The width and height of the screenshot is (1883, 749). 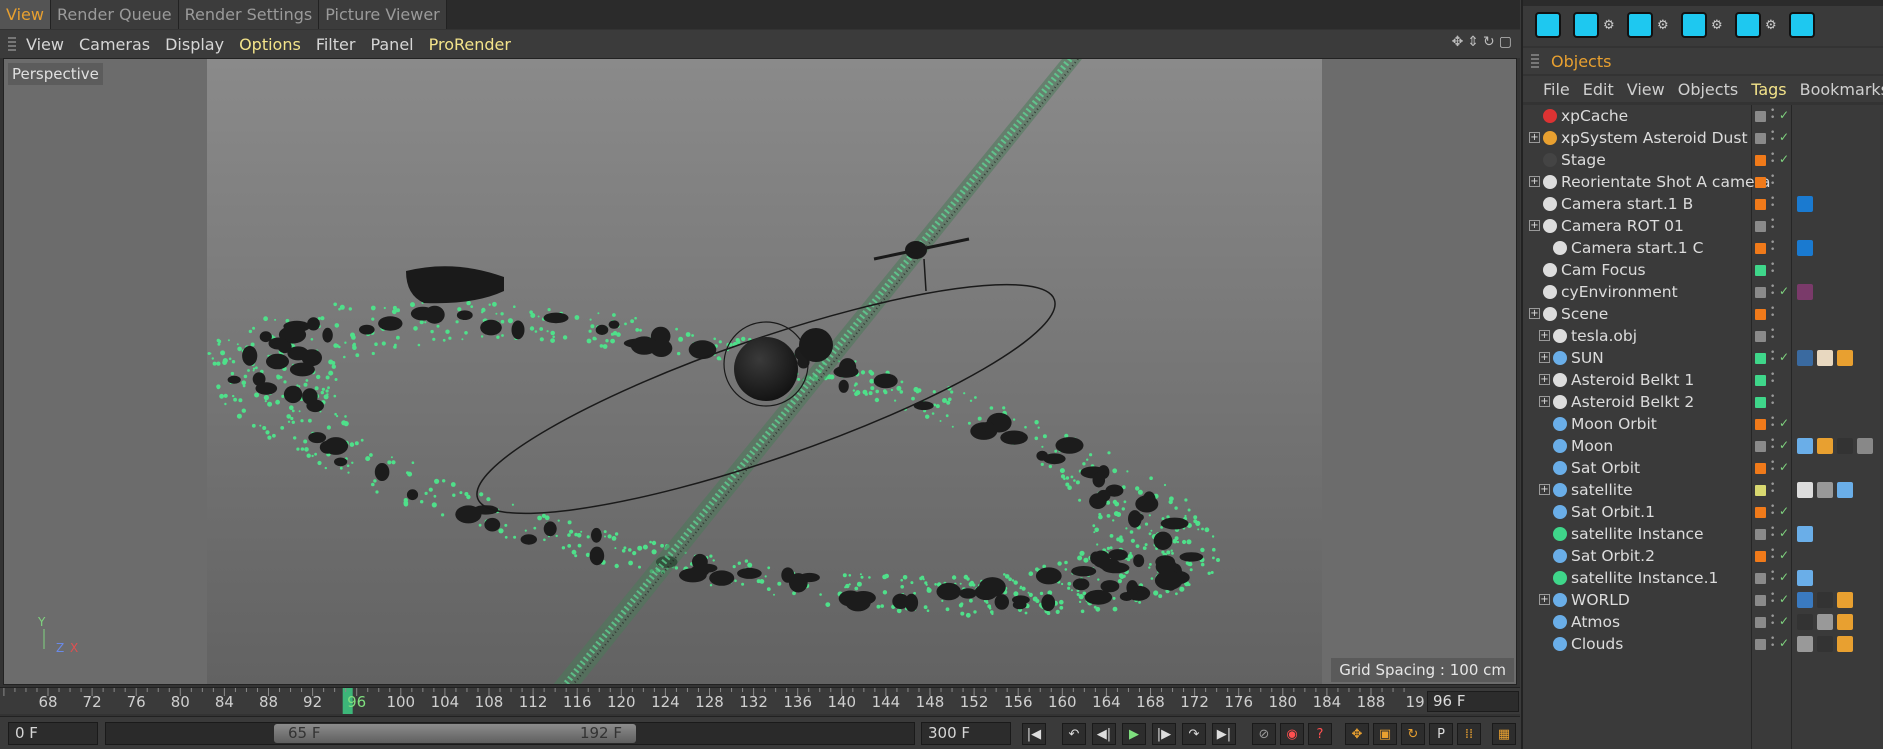 I want to click on object-row: + SUN • • ✓, so click(x=1703, y=358).